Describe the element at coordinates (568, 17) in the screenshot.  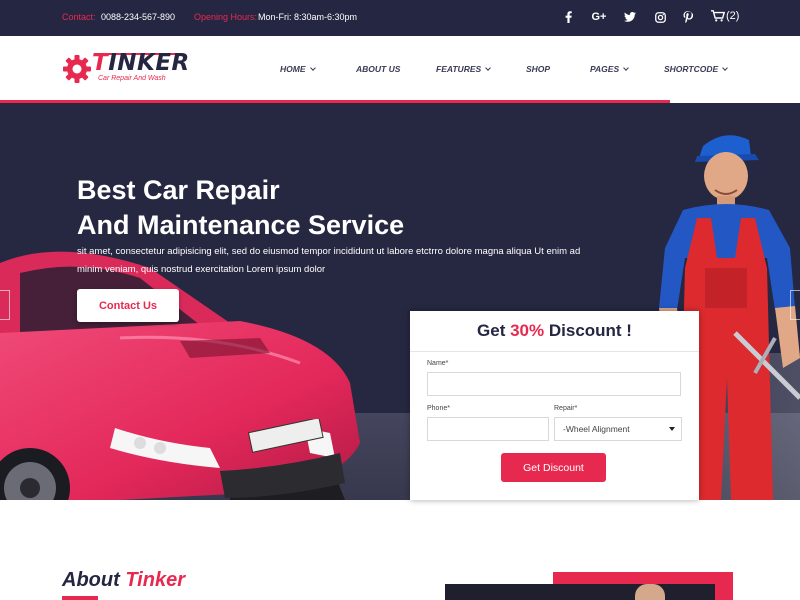
I see `facebook-icon` at that location.